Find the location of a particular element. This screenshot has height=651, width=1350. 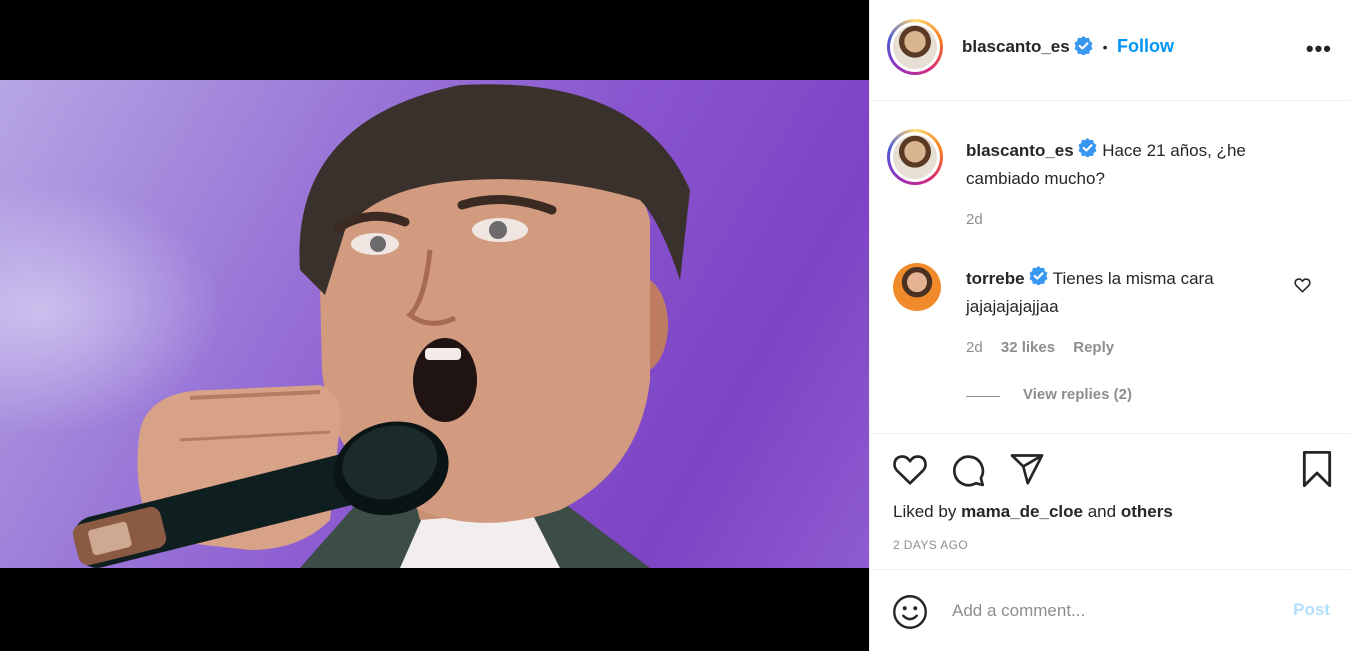

follow-button: Follow is located at coordinates (1145, 46).